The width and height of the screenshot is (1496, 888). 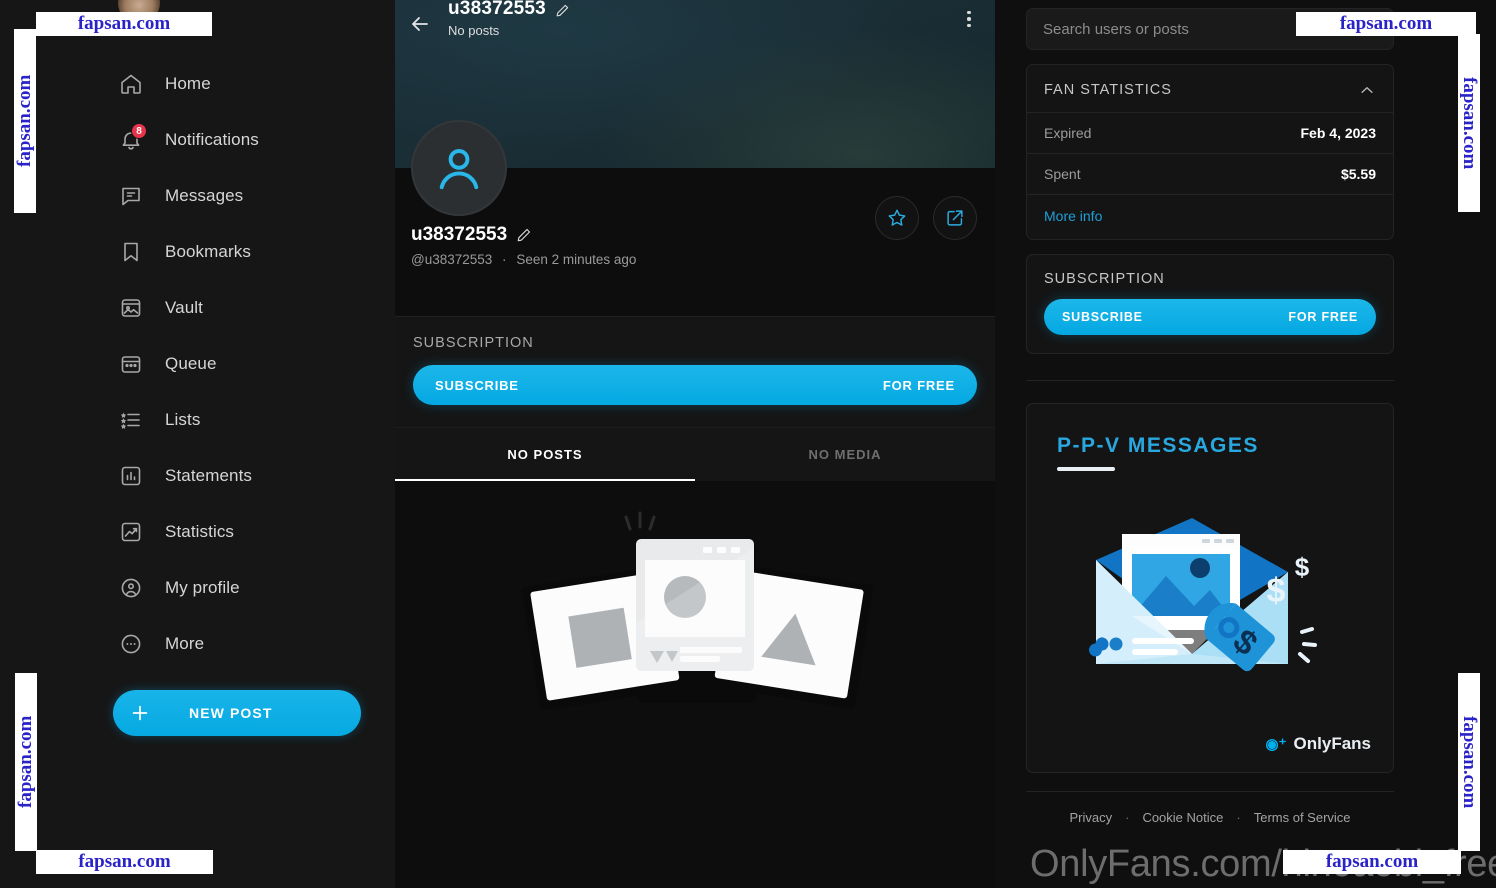 What do you see at coordinates (926, 218) in the screenshot?
I see `profile-actions` at bounding box center [926, 218].